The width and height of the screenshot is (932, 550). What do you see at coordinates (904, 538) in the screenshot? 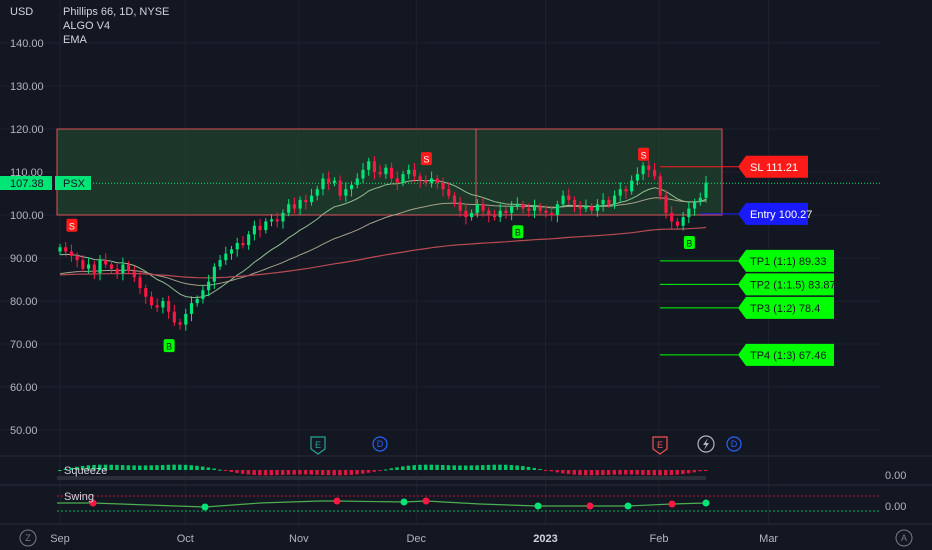
I see `auto-scale-icon-label: A` at bounding box center [904, 538].